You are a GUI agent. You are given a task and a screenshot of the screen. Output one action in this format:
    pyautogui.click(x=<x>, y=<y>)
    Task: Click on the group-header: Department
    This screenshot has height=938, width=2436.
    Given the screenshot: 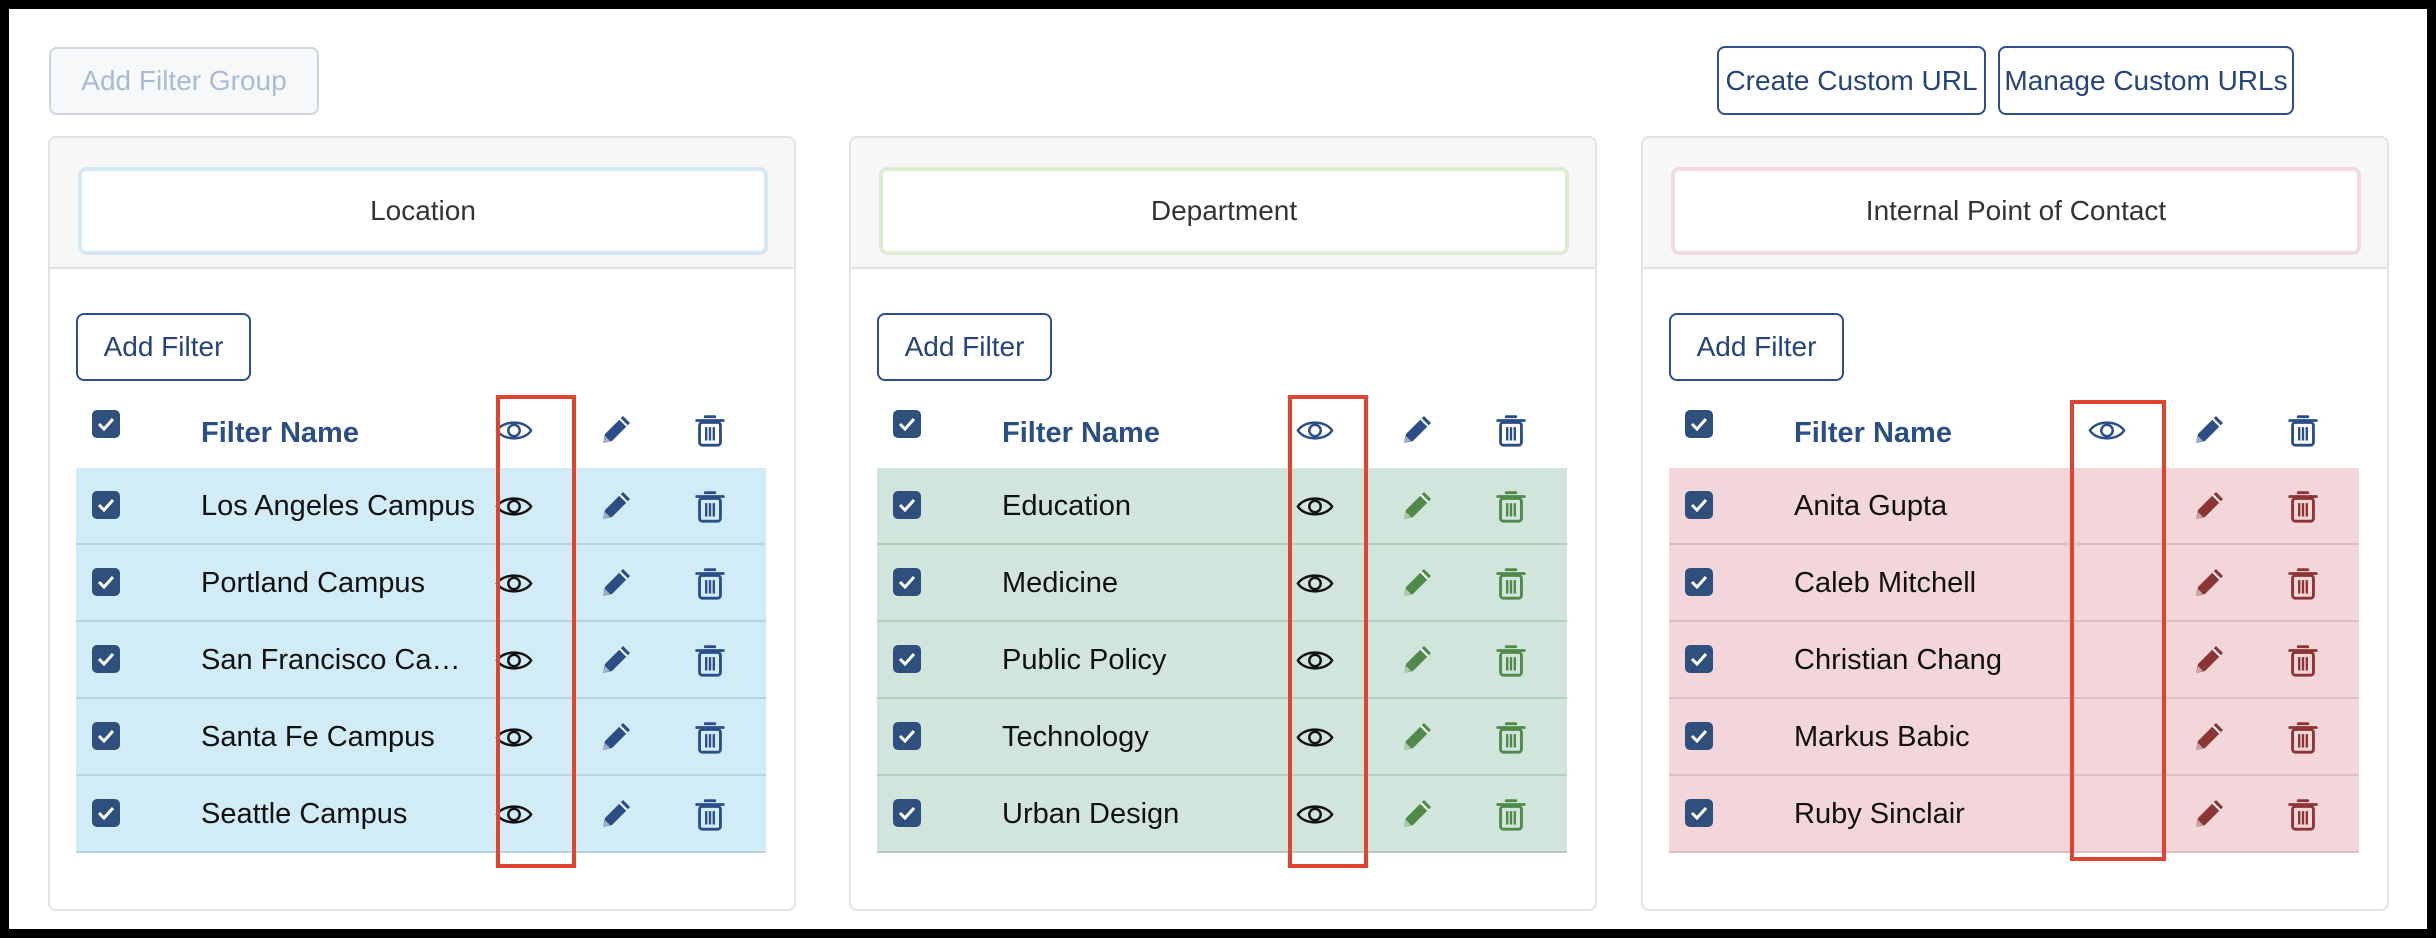 What is the action you would take?
    pyautogui.click(x=1223, y=203)
    